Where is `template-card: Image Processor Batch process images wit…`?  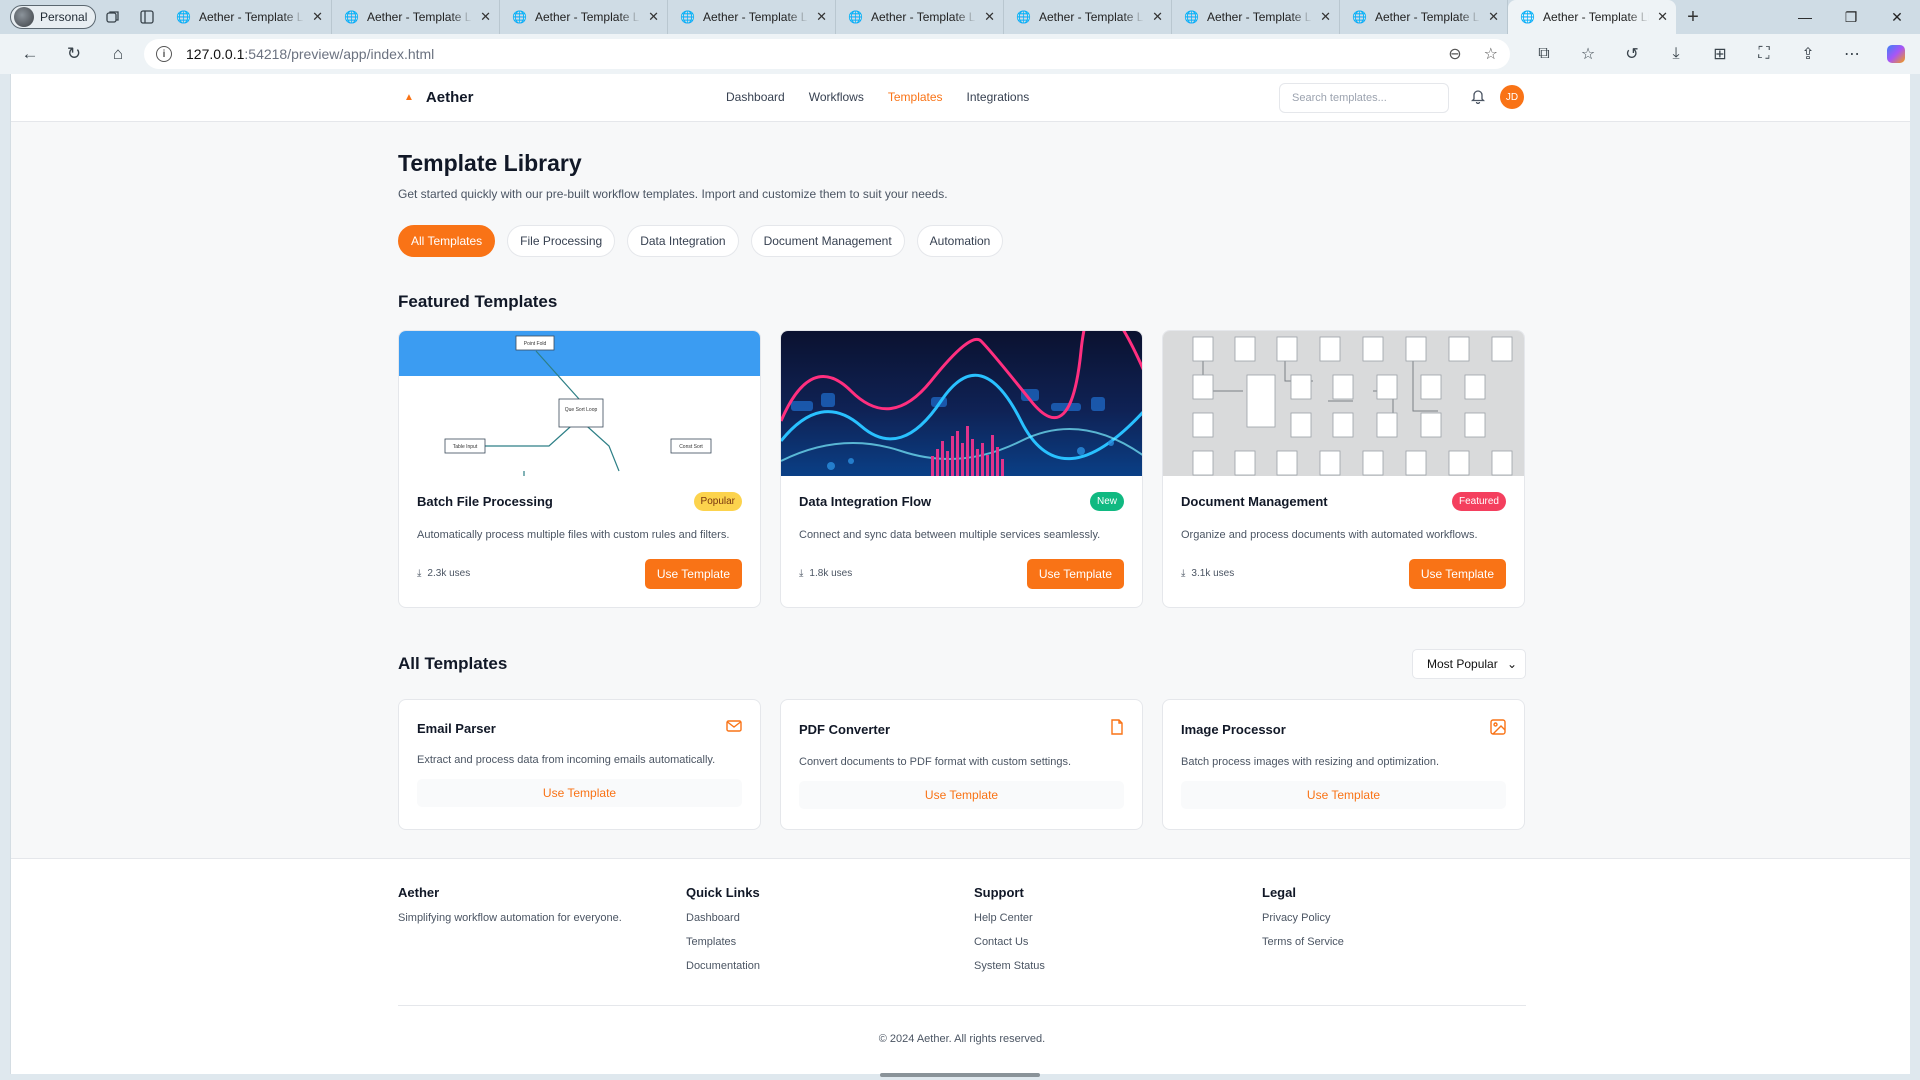 template-card: Image Processor Batch process images wit… is located at coordinates (1343, 764).